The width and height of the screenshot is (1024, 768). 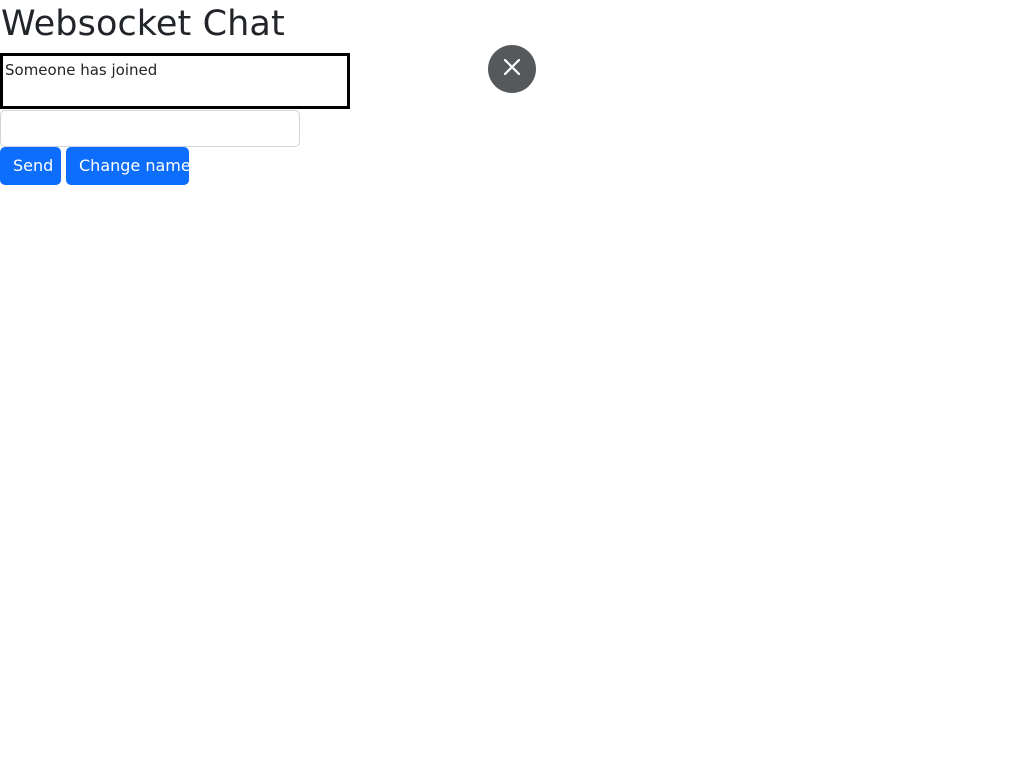 I want to click on message-item: Someone has joined, so click(x=81, y=70).